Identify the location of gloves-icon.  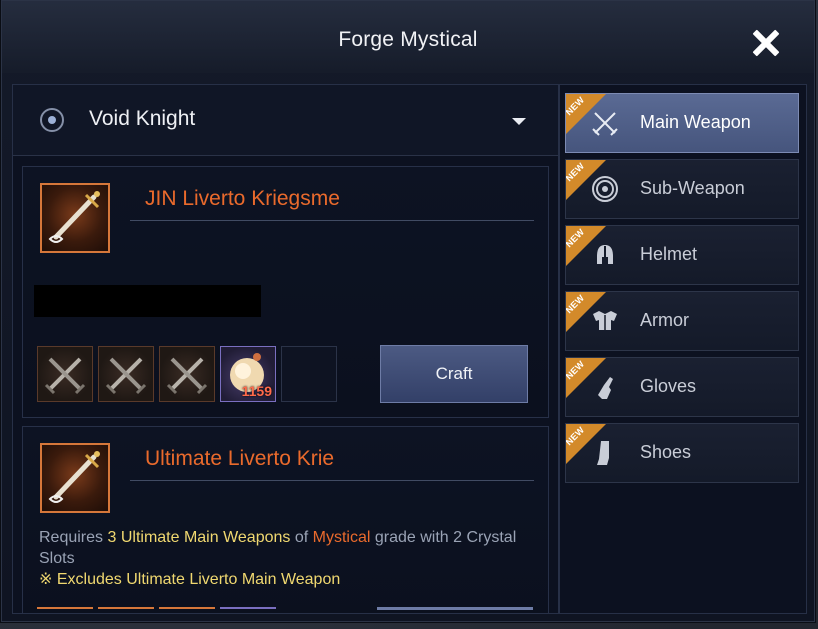
(605, 388).